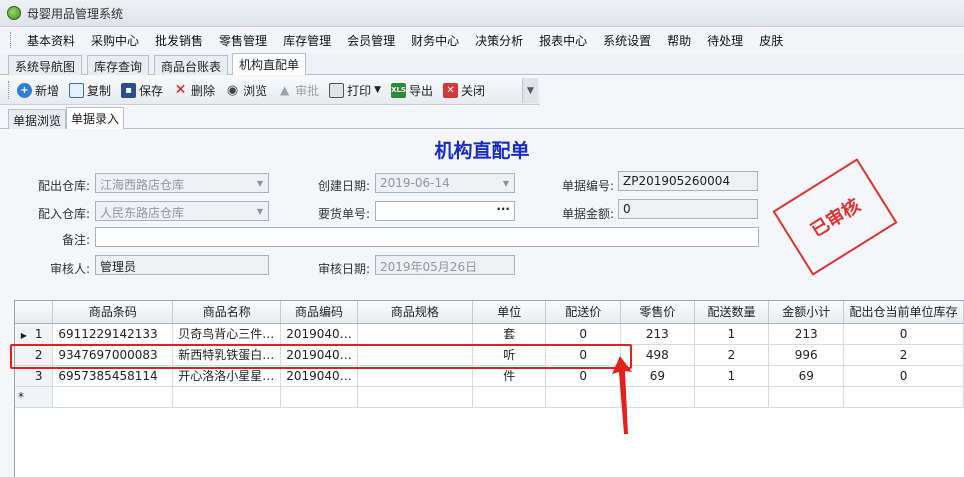 Image resolution: width=964 pixels, height=477 pixels. I want to click on menu-finance: 财务中心, so click(435, 40).